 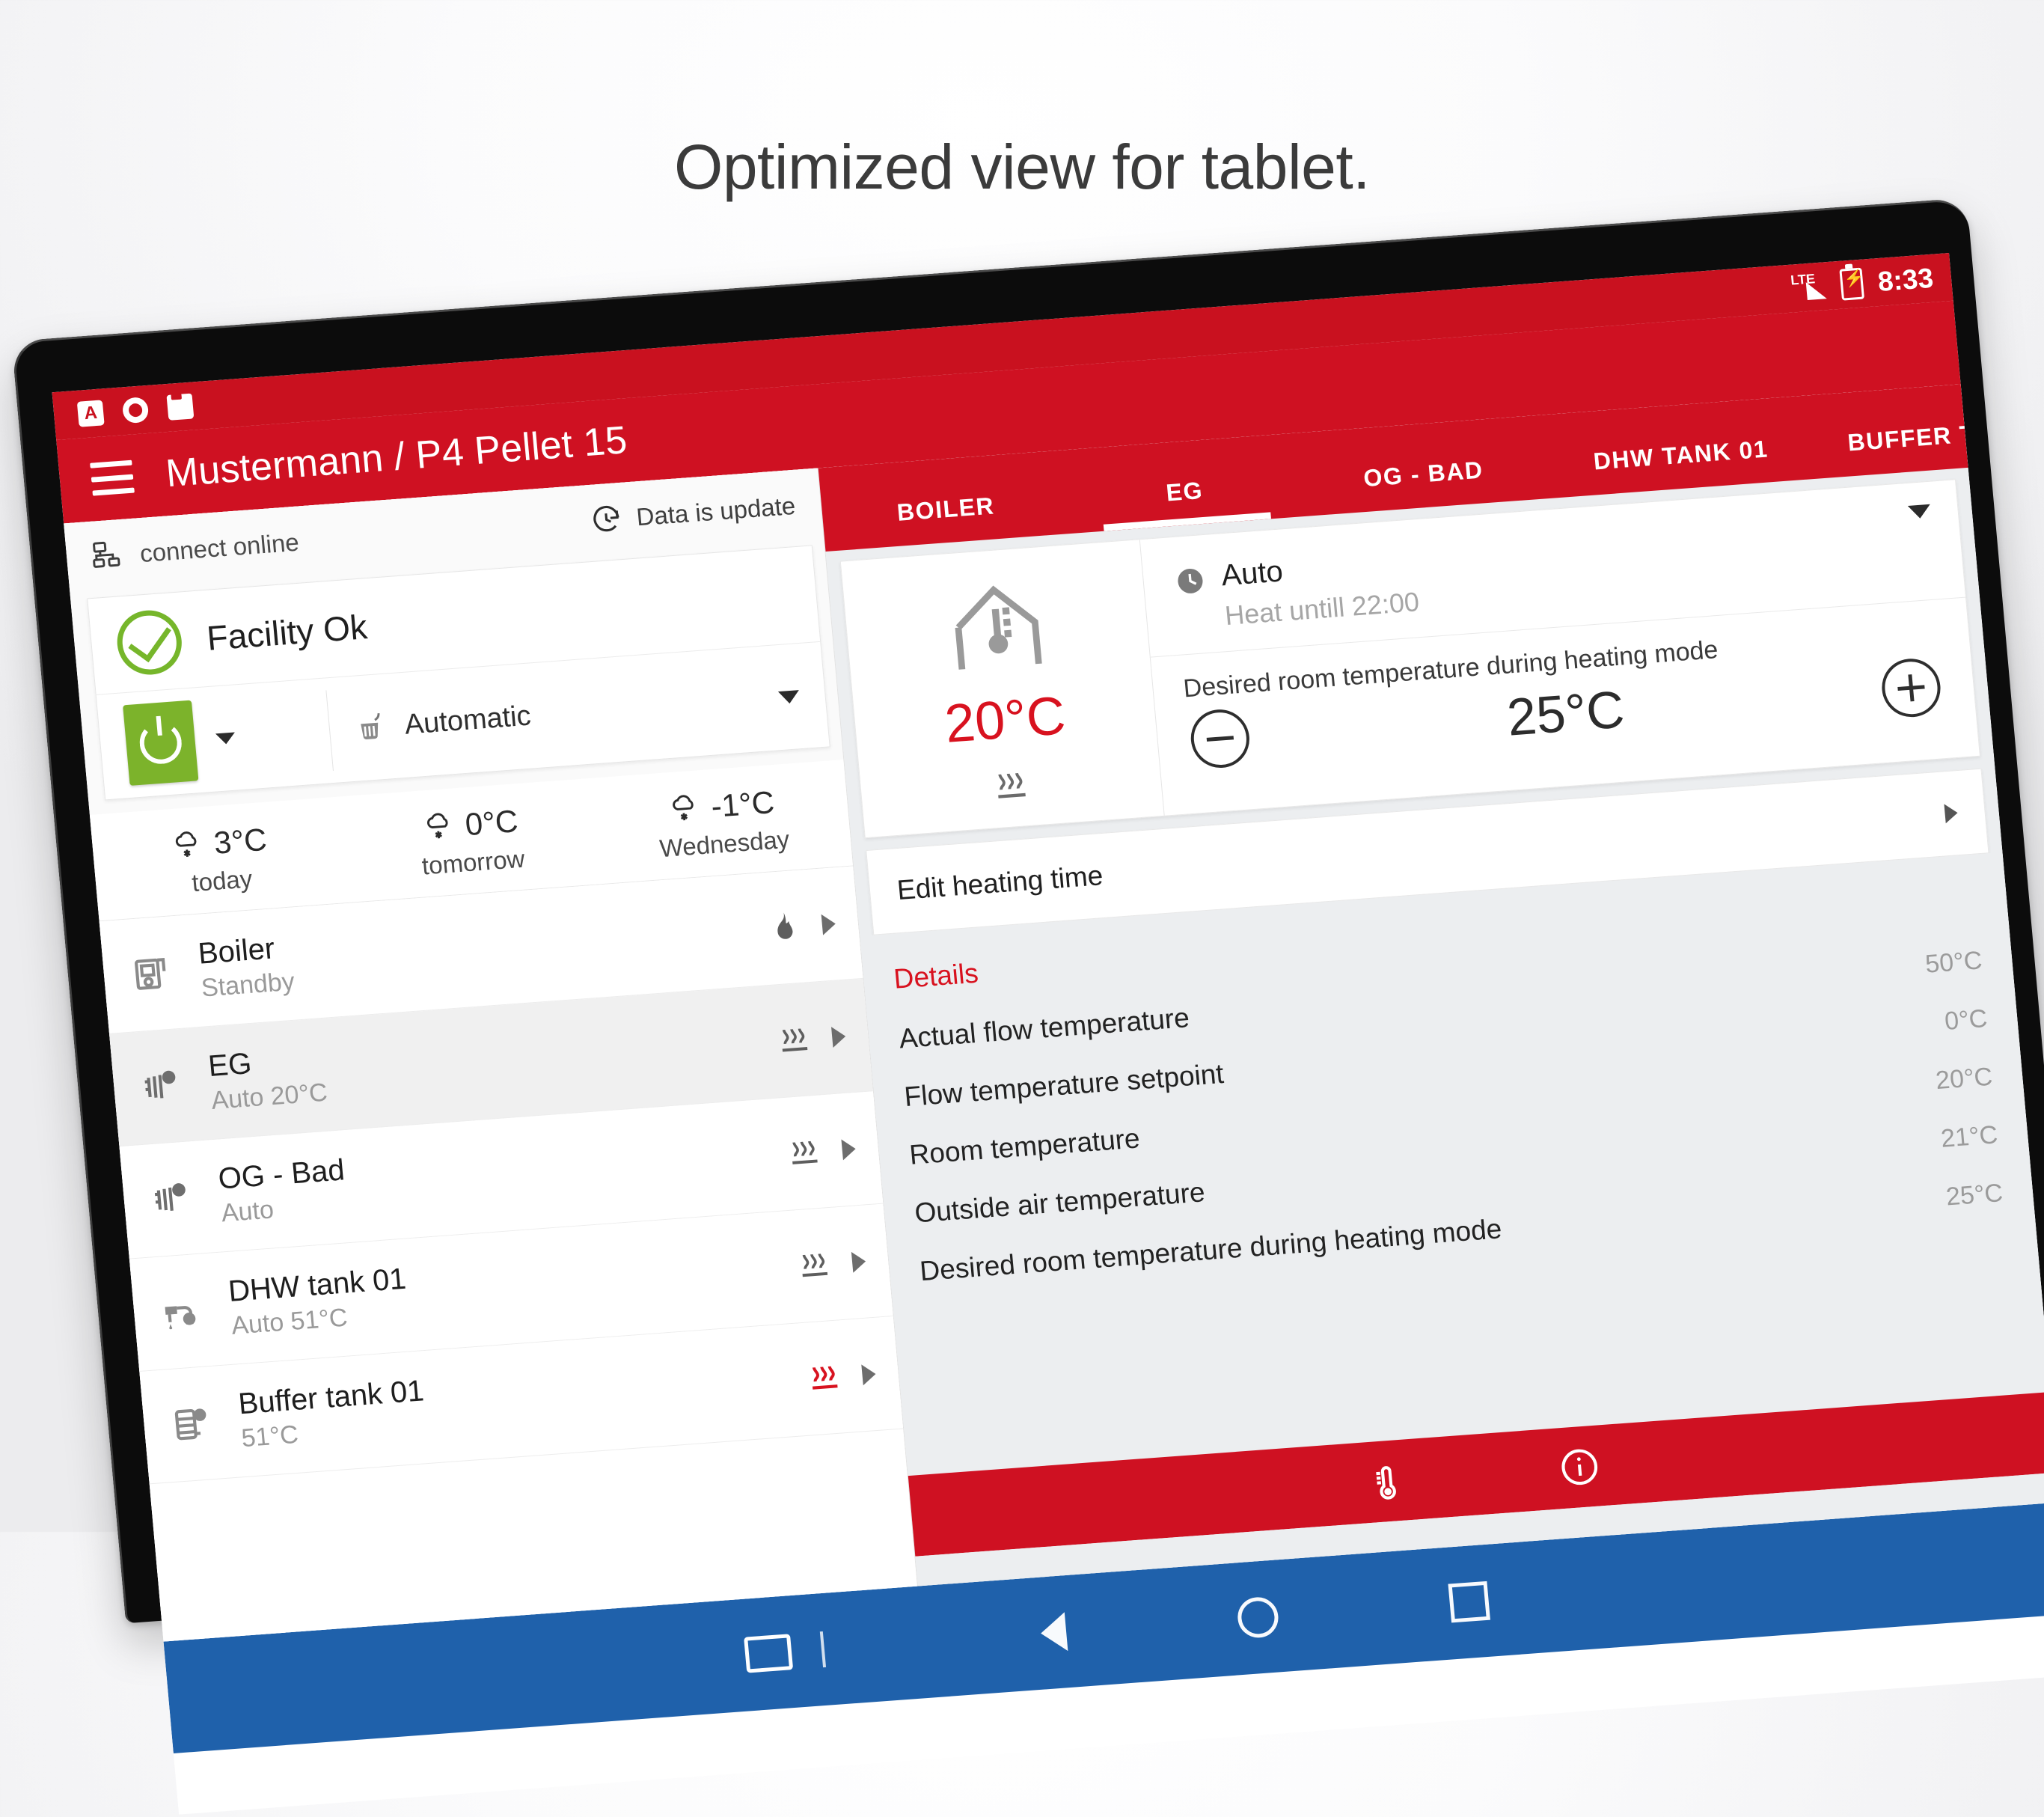 I want to click on operating-mode-label: Automatic, so click(x=468, y=720).